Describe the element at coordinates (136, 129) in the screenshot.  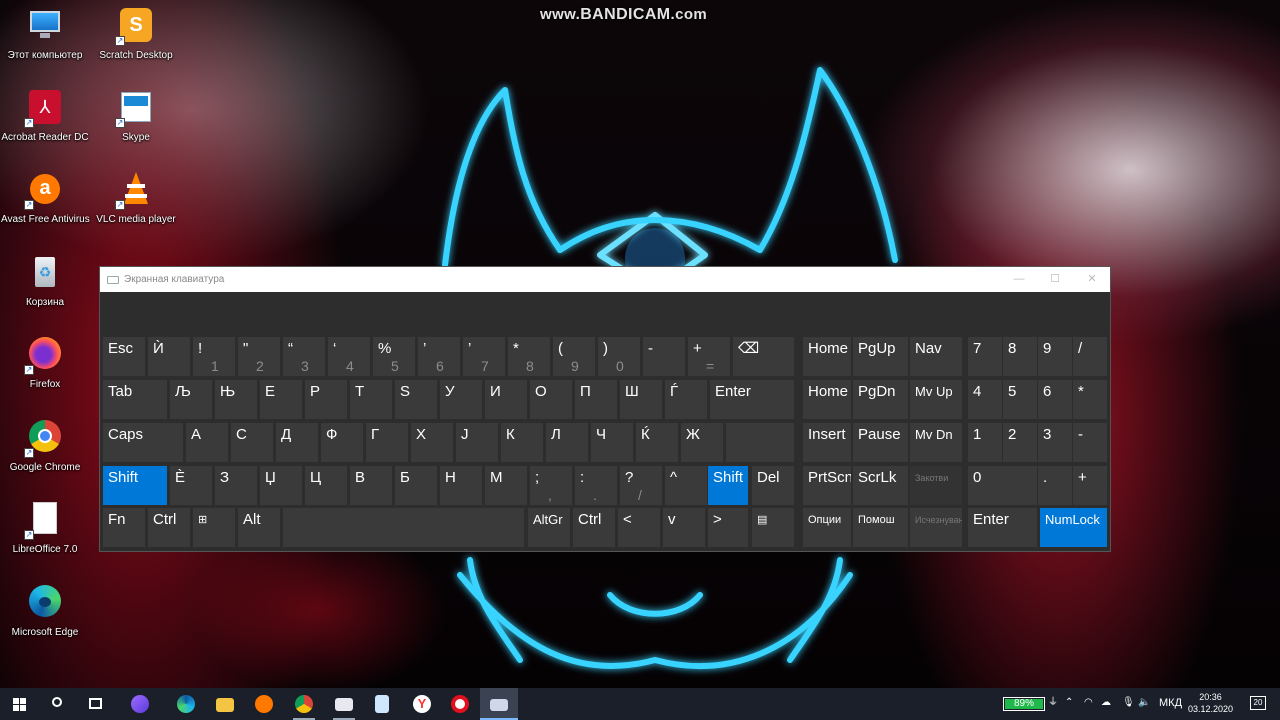
I see `desktop-icon-skype: ↗ Skype` at that location.